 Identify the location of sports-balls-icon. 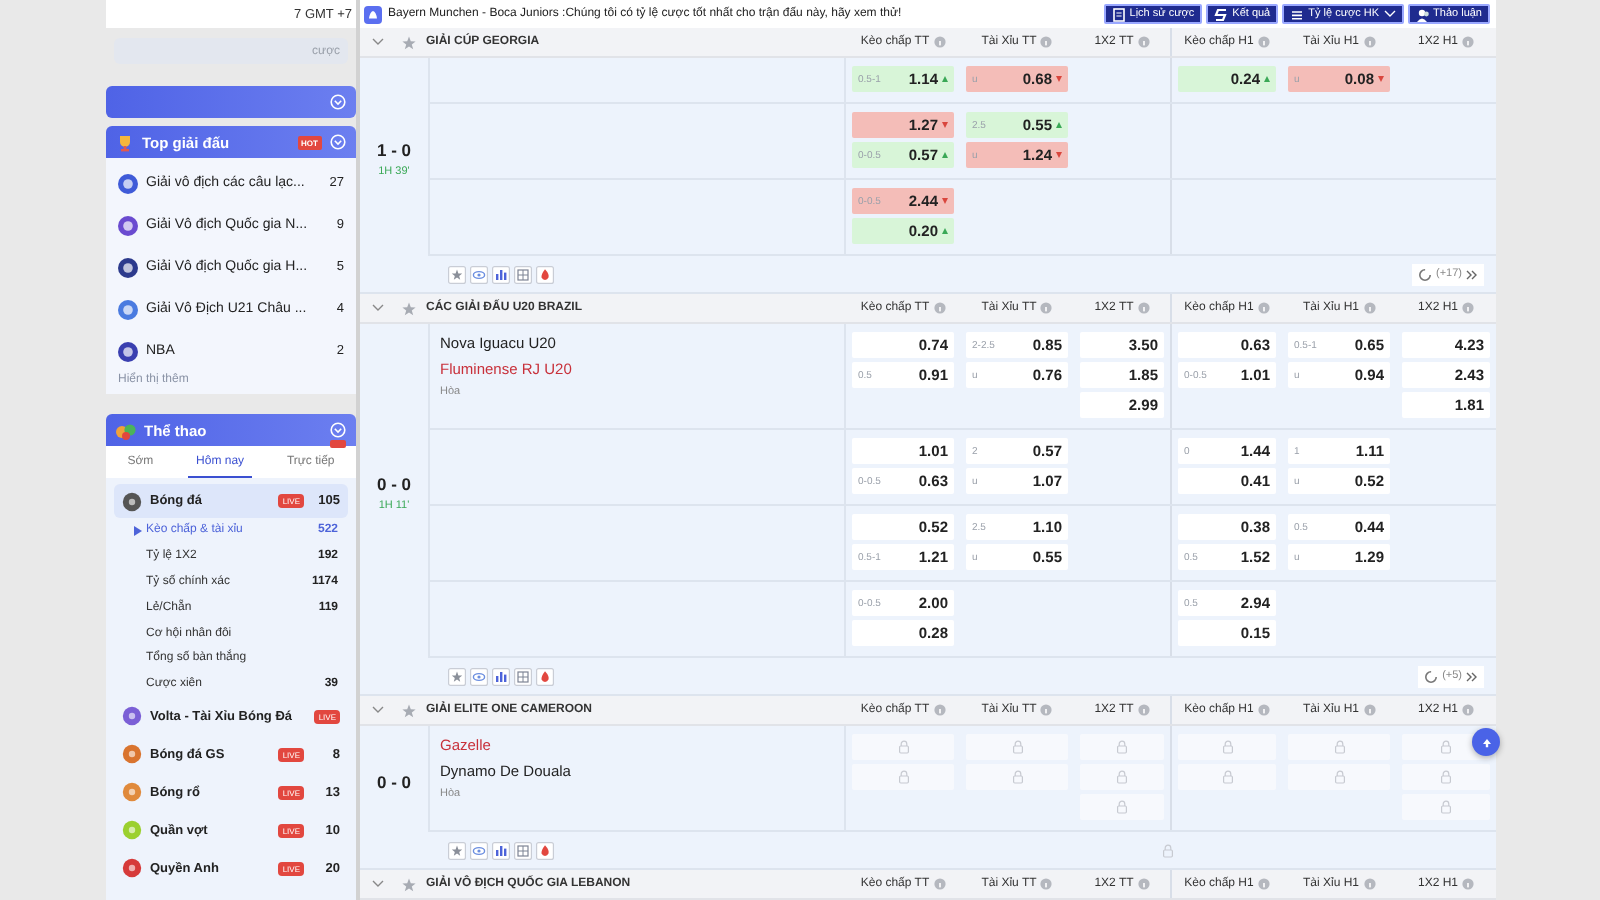
(126, 430).